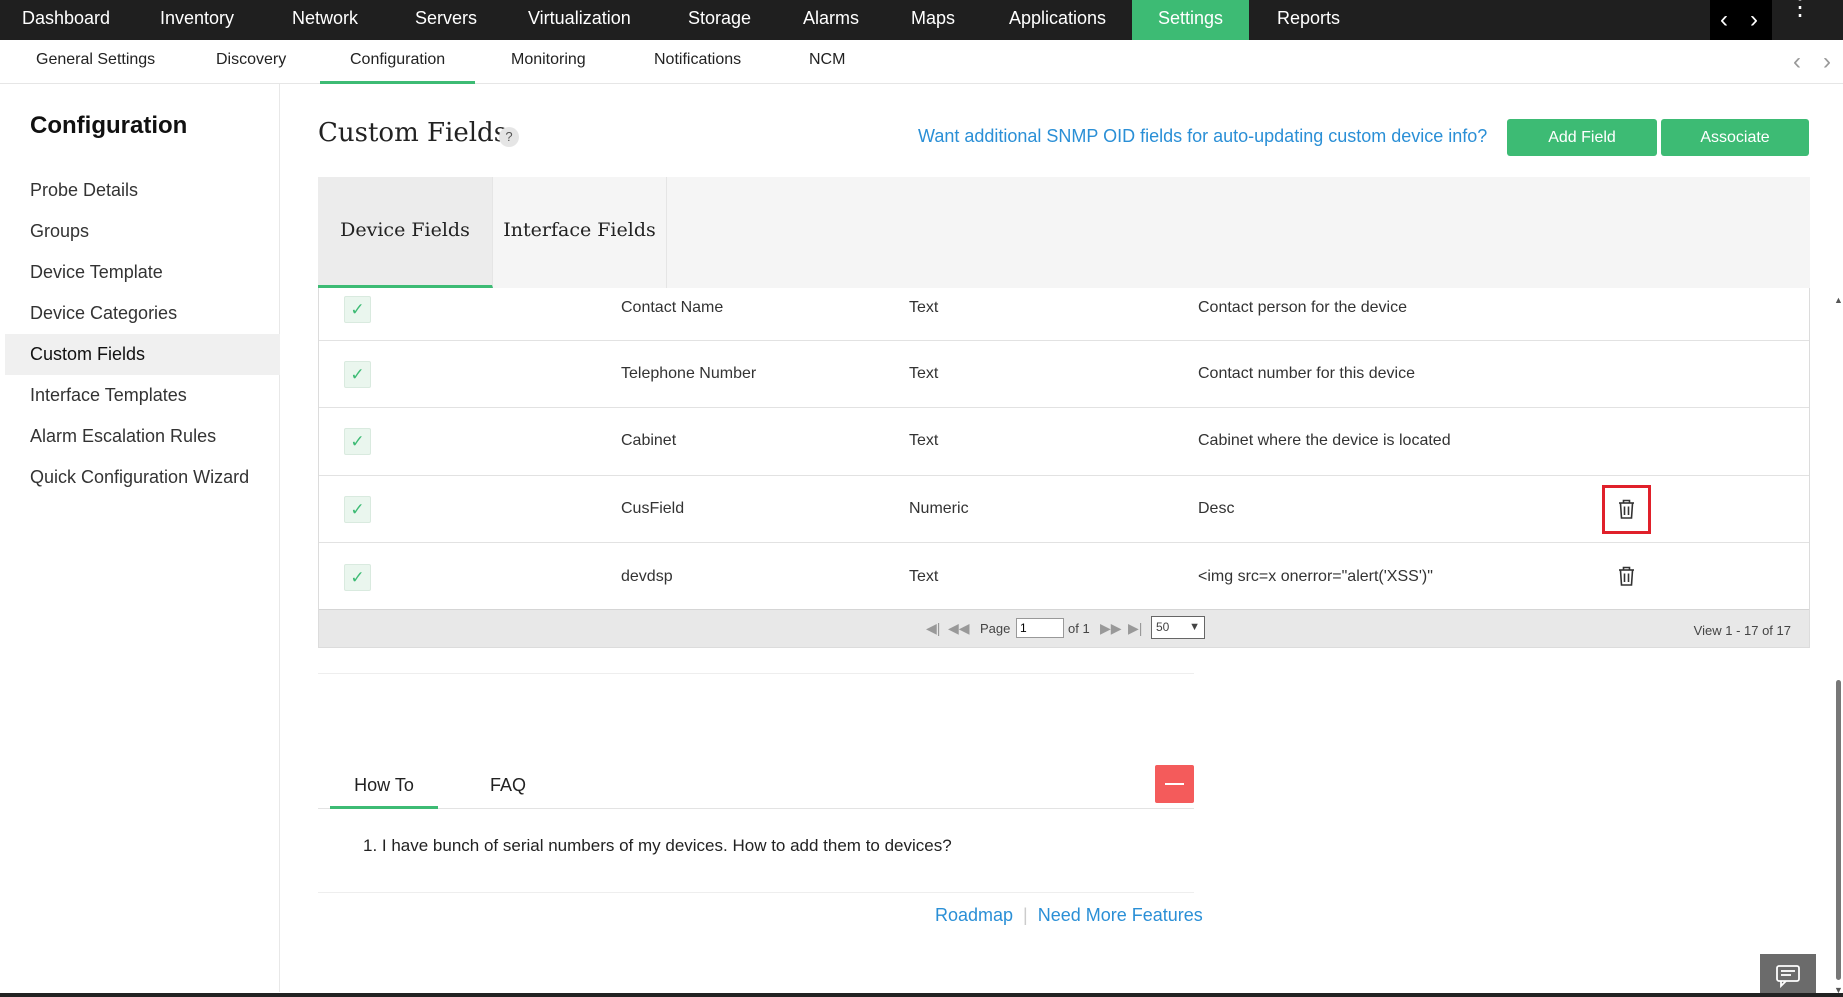  Describe the element at coordinates (1064, 232) in the screenshot. I see `field-type-tabs: Device Fields Interface Fields` at that location.